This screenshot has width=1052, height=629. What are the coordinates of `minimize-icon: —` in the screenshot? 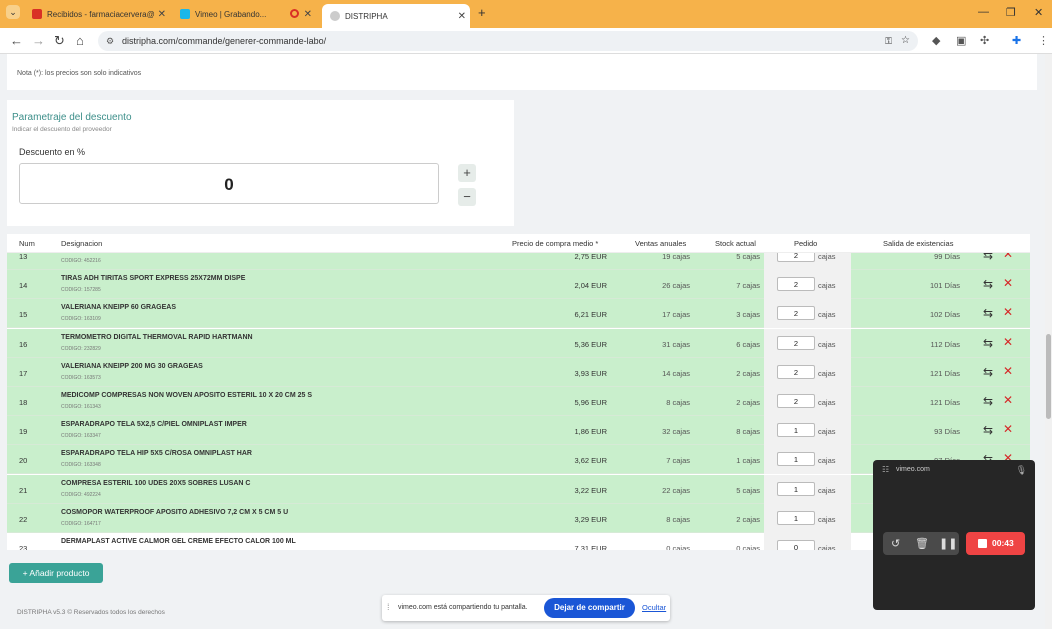 It's located at (983, 12).